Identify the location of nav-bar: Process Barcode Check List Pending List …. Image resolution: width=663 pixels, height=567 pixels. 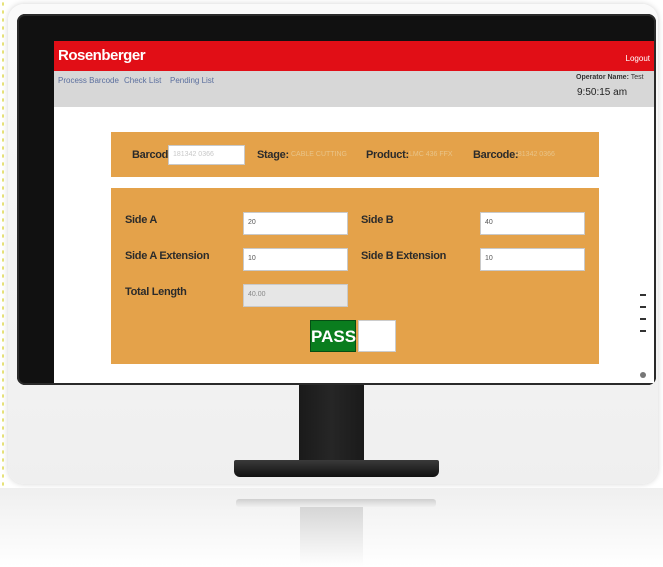
(354, 89).